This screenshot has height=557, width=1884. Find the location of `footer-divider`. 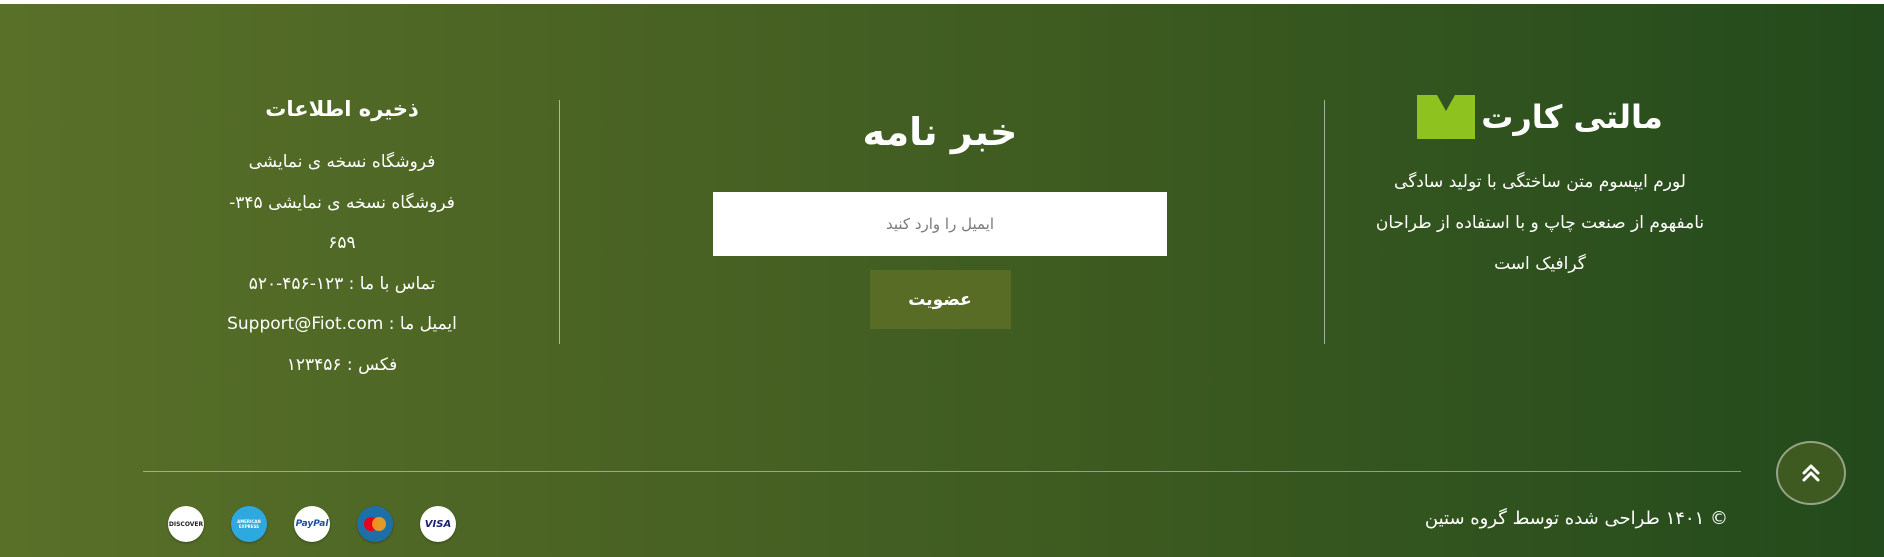

footer-divider is located at coordinates (942, 471).